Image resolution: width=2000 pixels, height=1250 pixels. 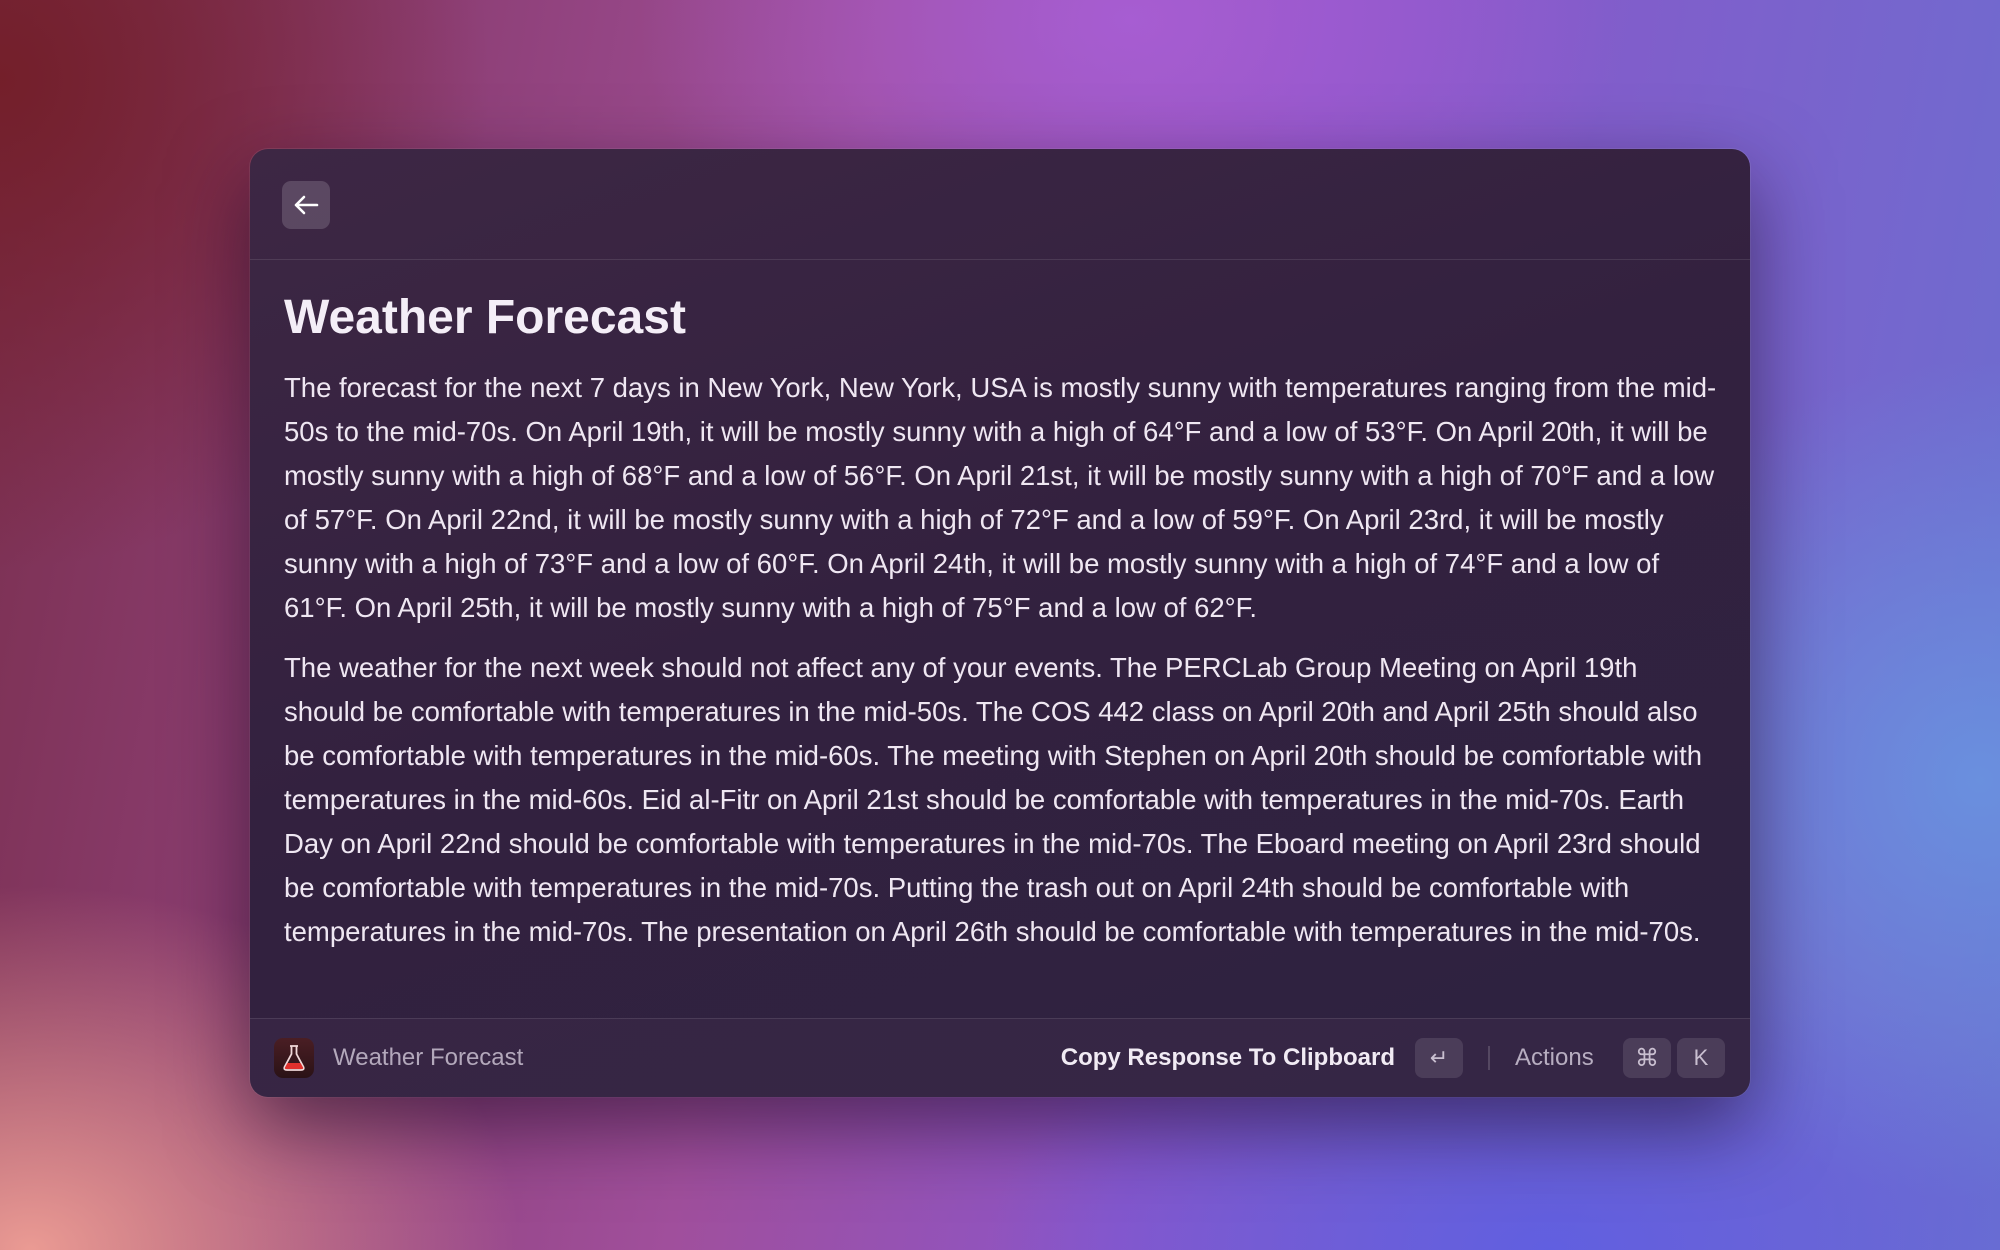 What do you see at coordinates (1228, 1058) in the screenshot?
I see `copy-response-button: Copy Response To Clipboard` at bounding box center [1228, 1058].